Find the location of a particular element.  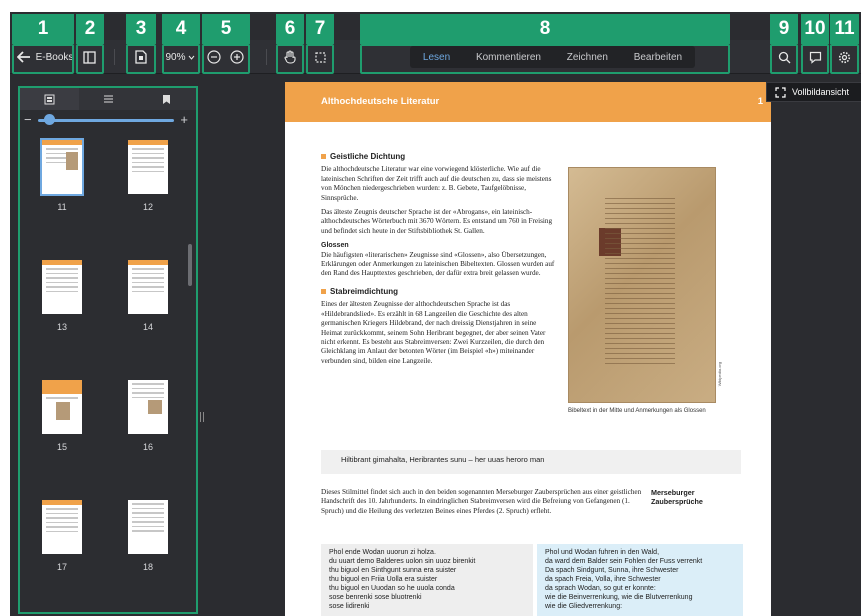

list-icon is located at coordinates (108, 99).